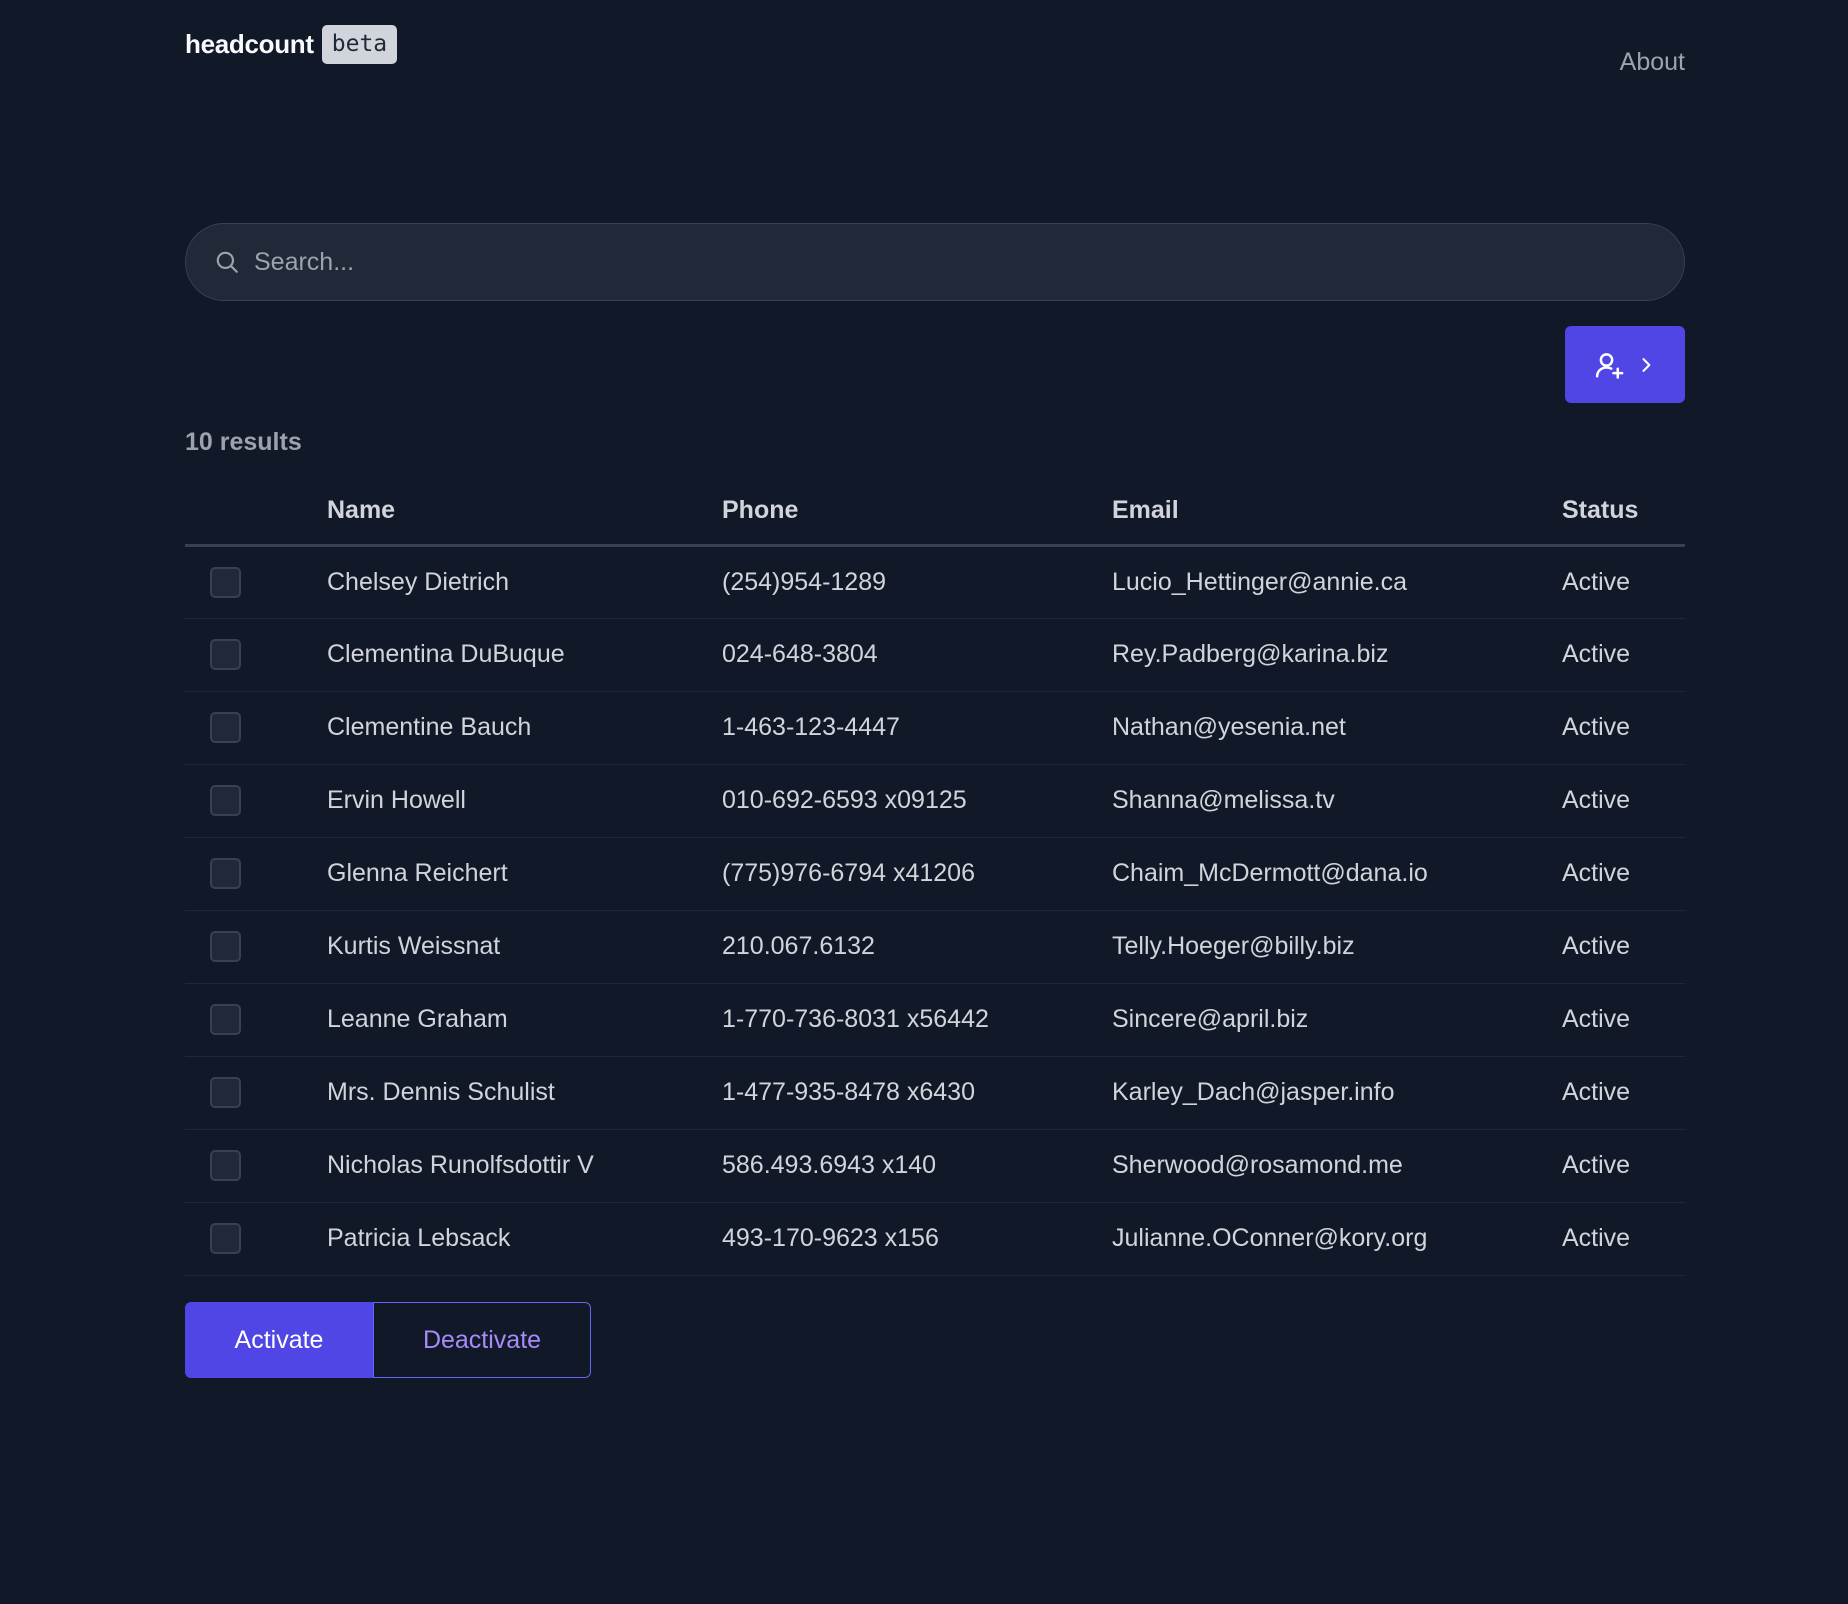 This screenshot has height=1604, width=1848. Describe the element at coordinates (243, 442) in the screenshot. I see `results-count: 10 results` at that location.